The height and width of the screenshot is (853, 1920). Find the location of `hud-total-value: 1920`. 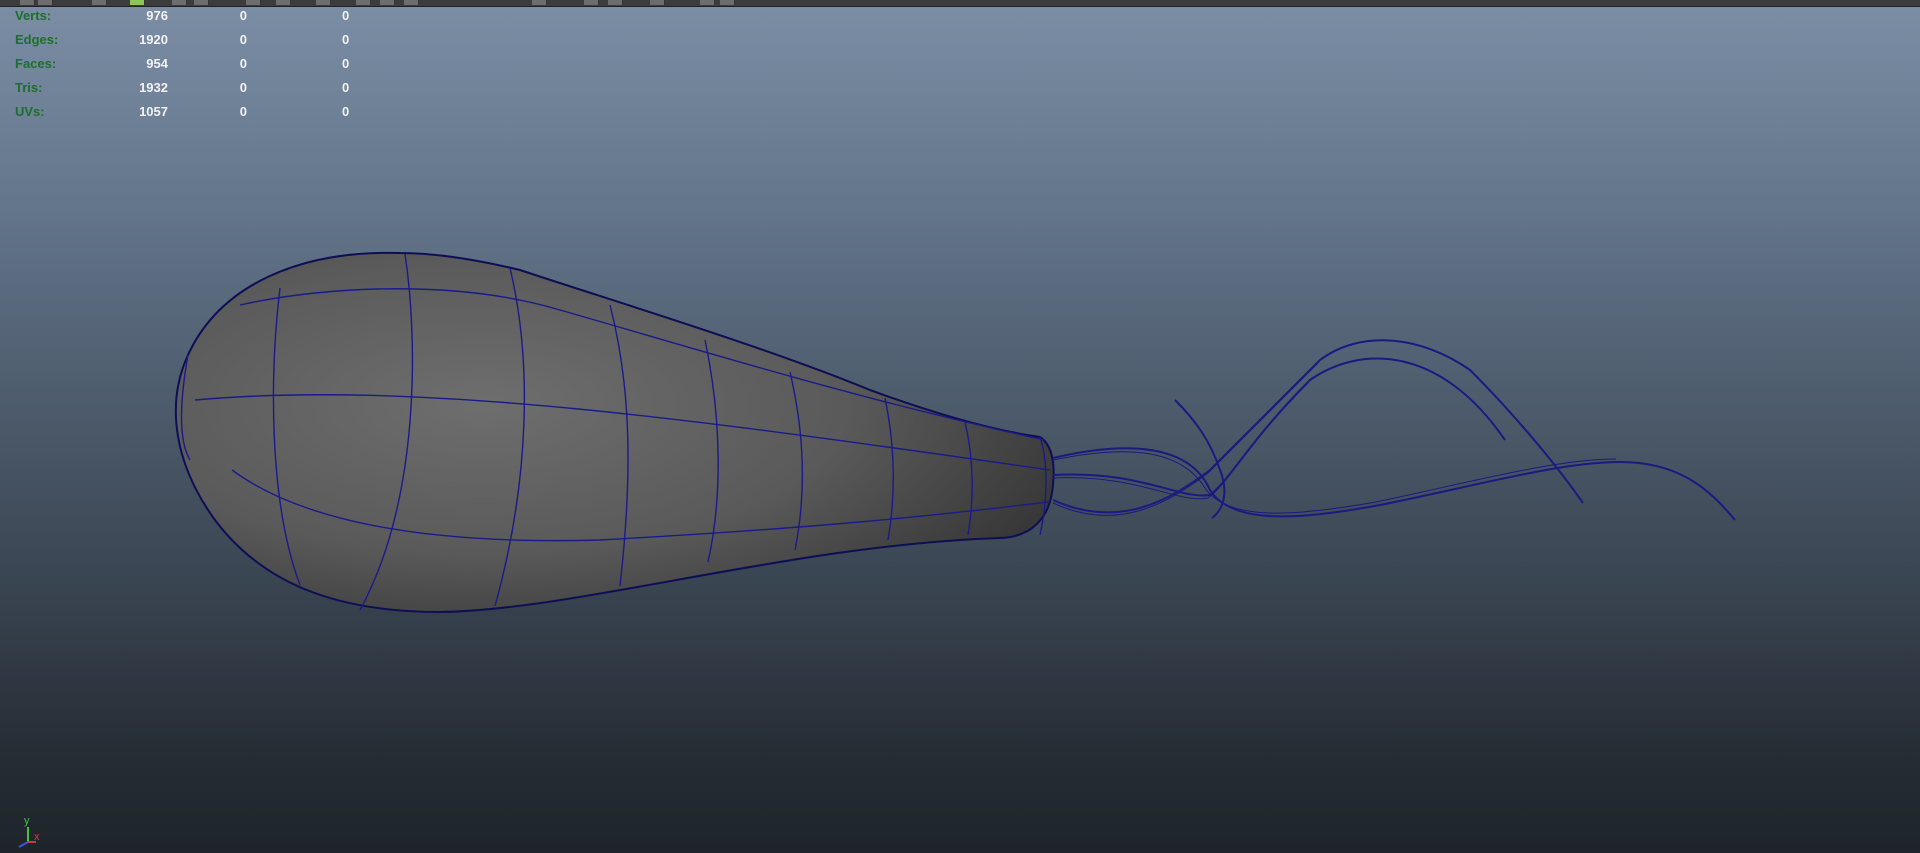

hud-total-value: 1920 is located at coordinates (153, 39).